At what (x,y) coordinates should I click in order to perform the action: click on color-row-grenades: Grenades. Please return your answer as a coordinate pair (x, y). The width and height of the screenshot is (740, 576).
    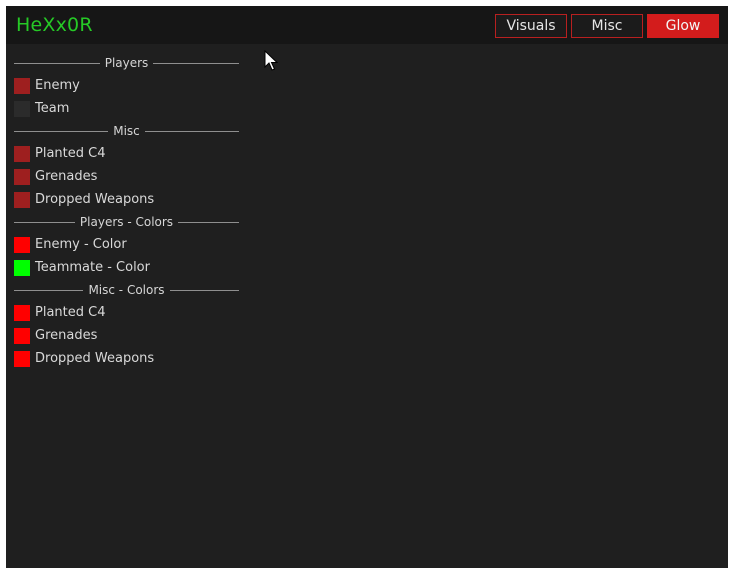
    Looking at the image, I should click on (126, 335).